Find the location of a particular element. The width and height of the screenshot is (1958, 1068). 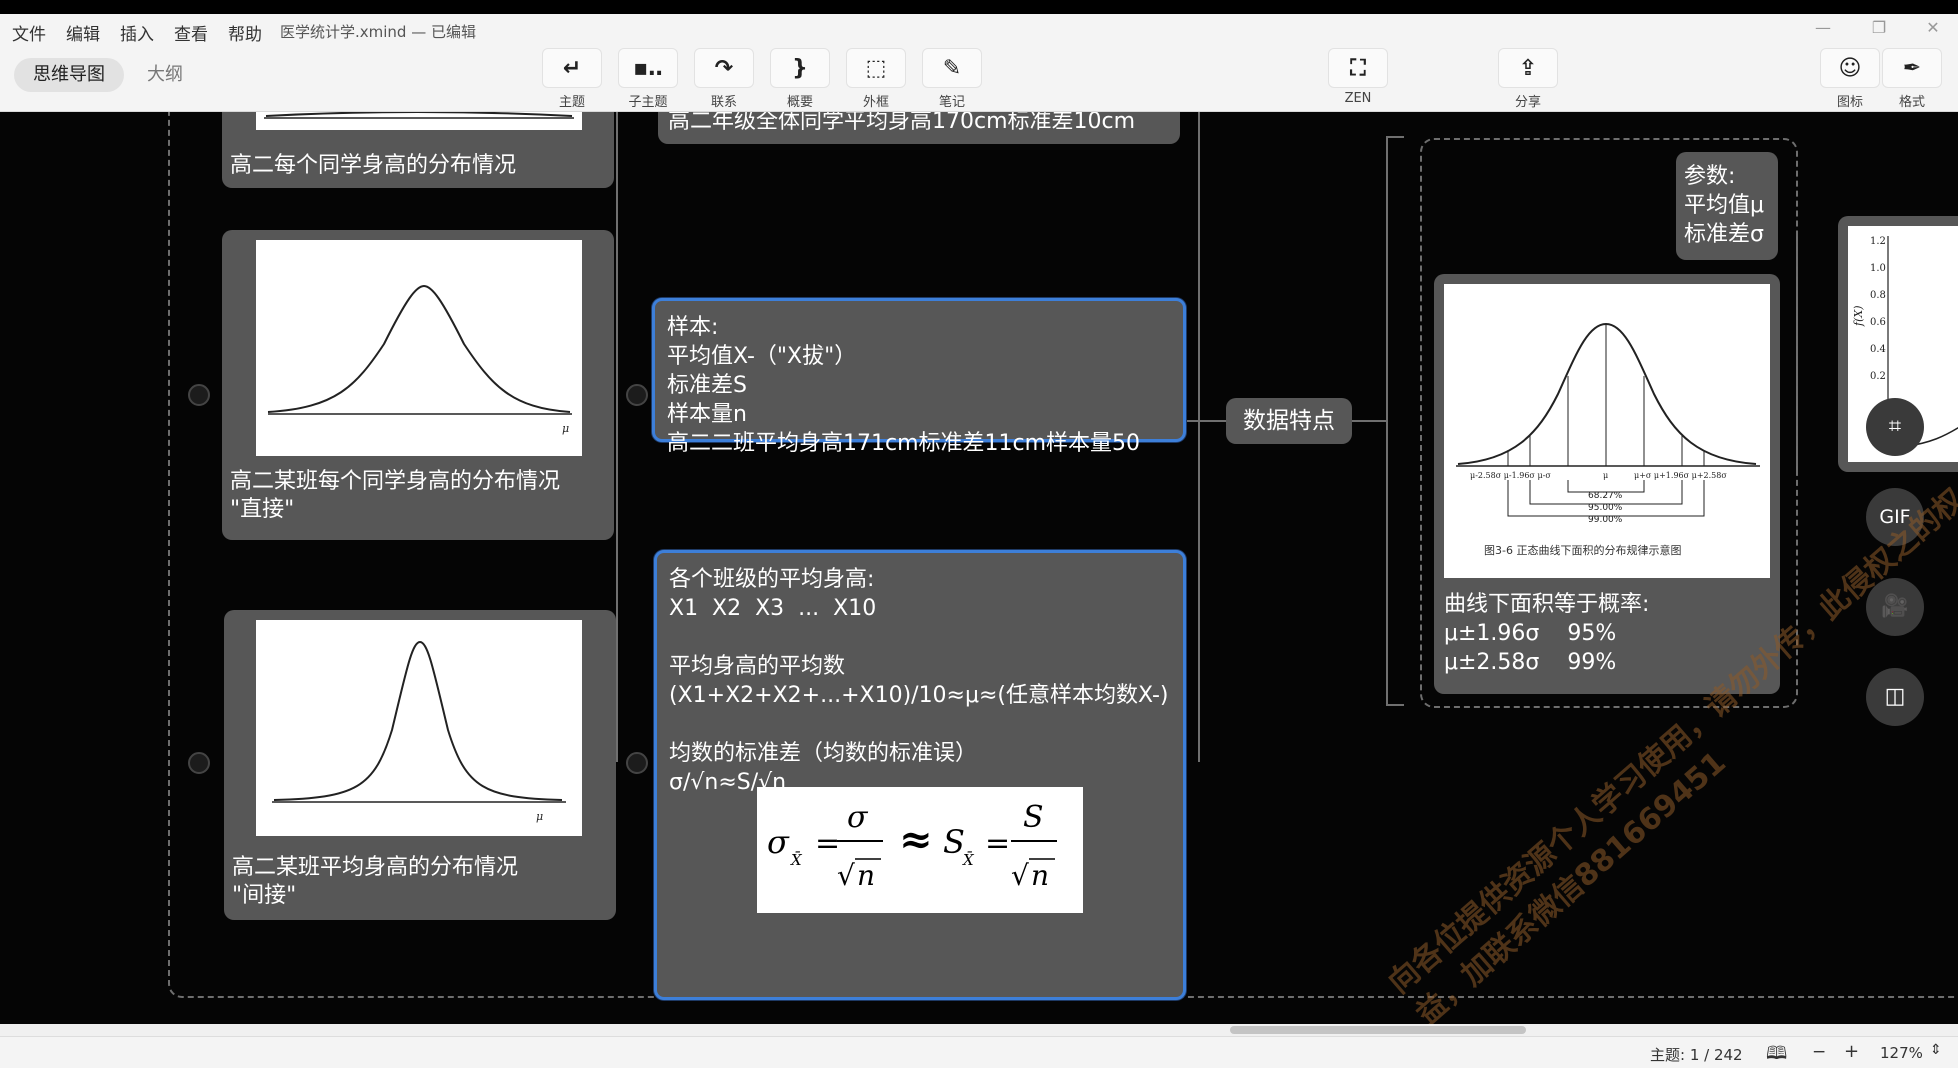

y-tick: 1.2 is located at coordinates (1878, 241).